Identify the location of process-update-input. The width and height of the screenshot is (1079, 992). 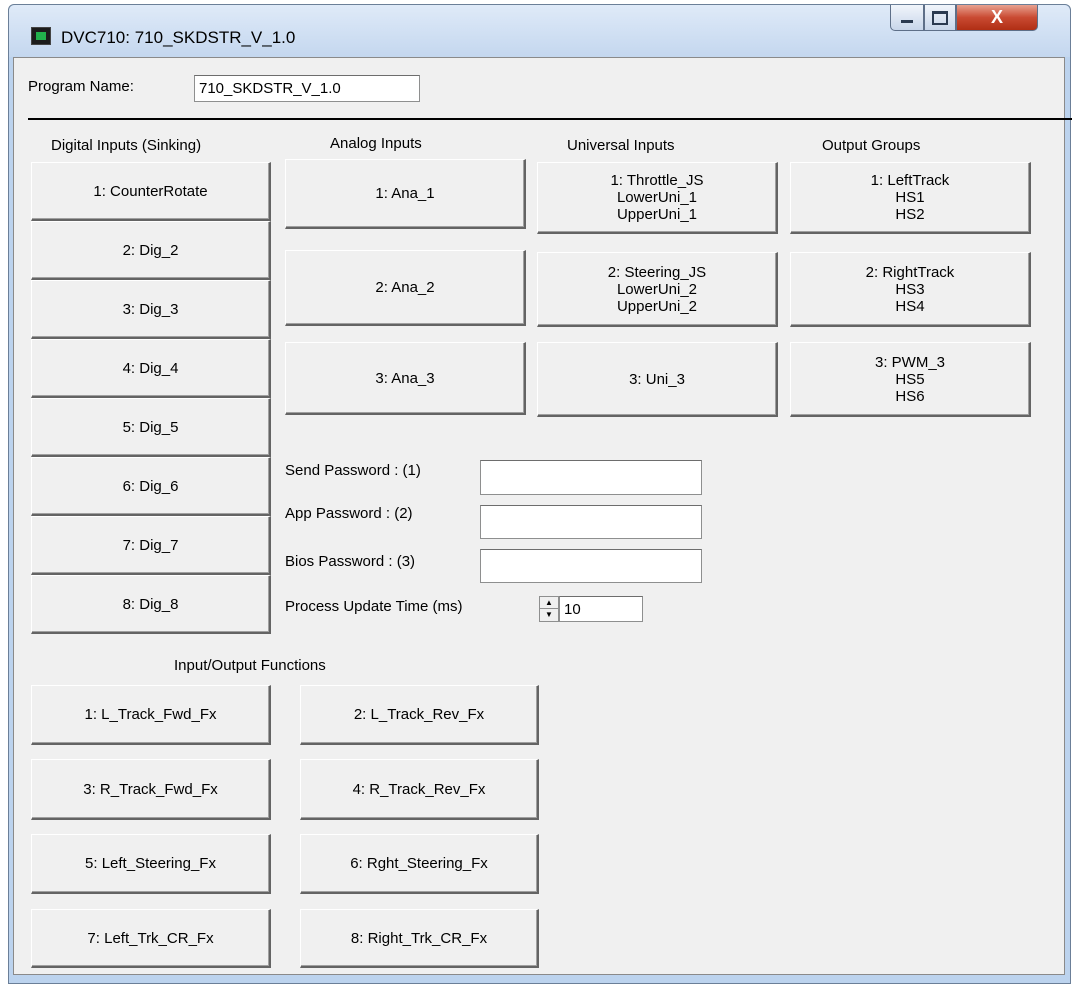
(601, 609).